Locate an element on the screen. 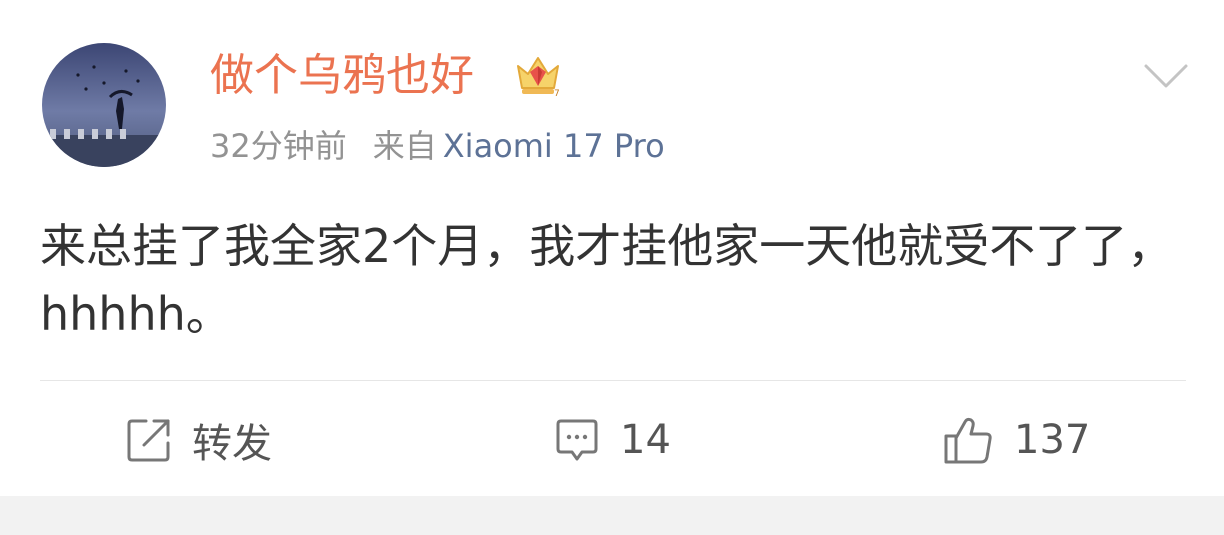  repost-label: 转发 is located at coordinates (232, 444).